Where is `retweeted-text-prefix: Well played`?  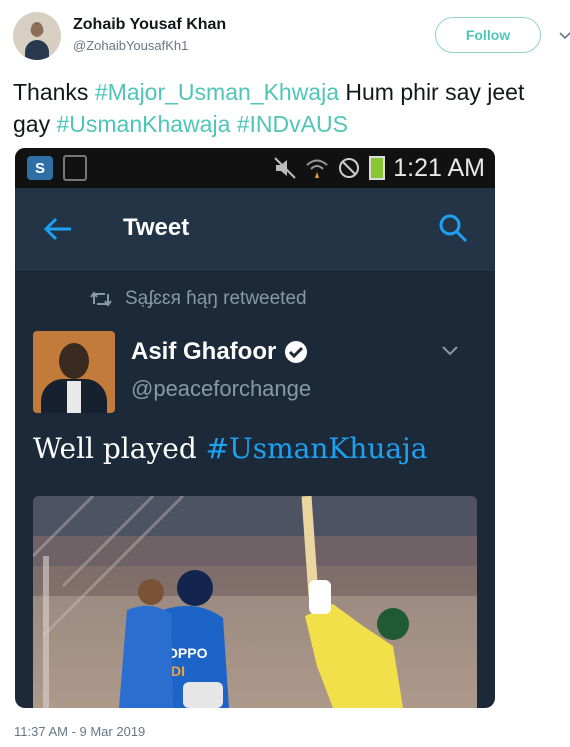
retweeted-text-prefix: Well played is located at coordinates (119, 448).